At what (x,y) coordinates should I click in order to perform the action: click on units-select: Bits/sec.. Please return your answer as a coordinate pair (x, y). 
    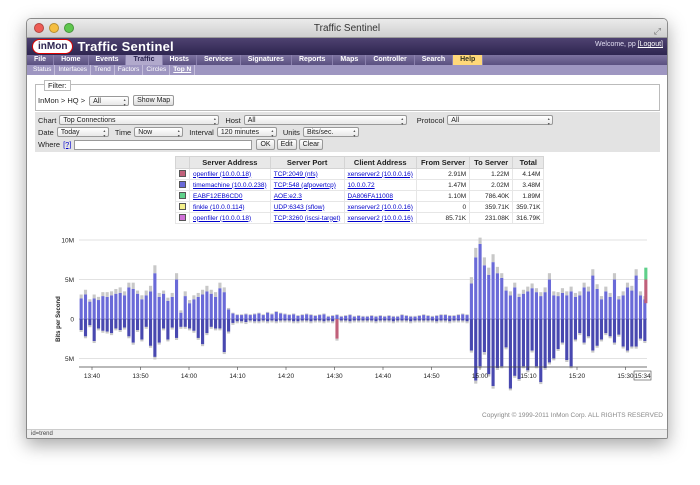
    Looking at the image, I should click on (330, 132).